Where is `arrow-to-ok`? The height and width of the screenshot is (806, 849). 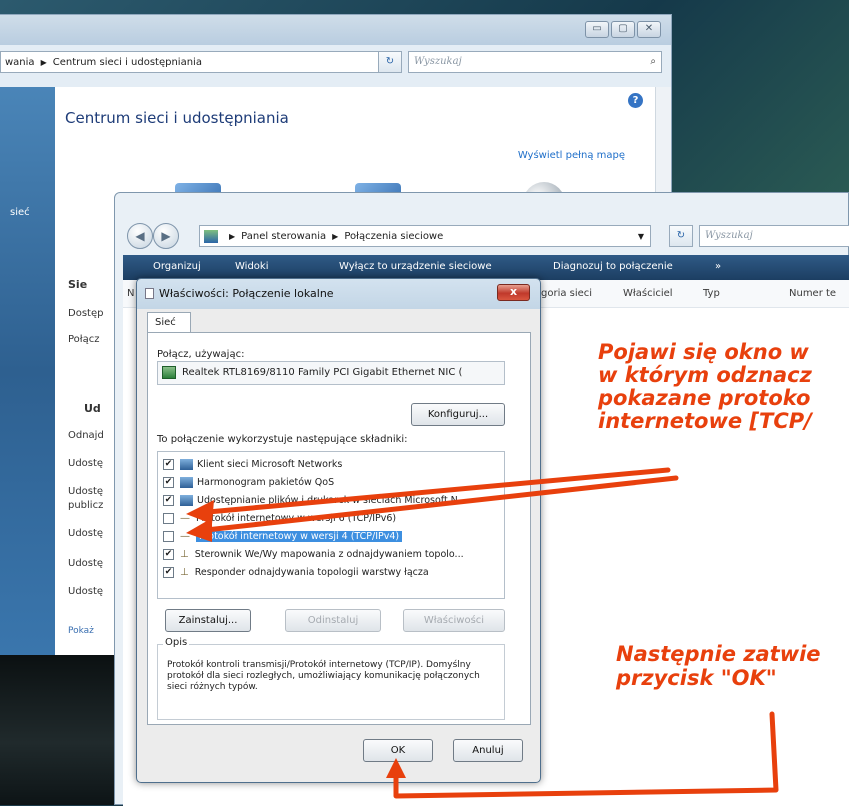 arrow-to-ok is located at coordinates (586, 755).